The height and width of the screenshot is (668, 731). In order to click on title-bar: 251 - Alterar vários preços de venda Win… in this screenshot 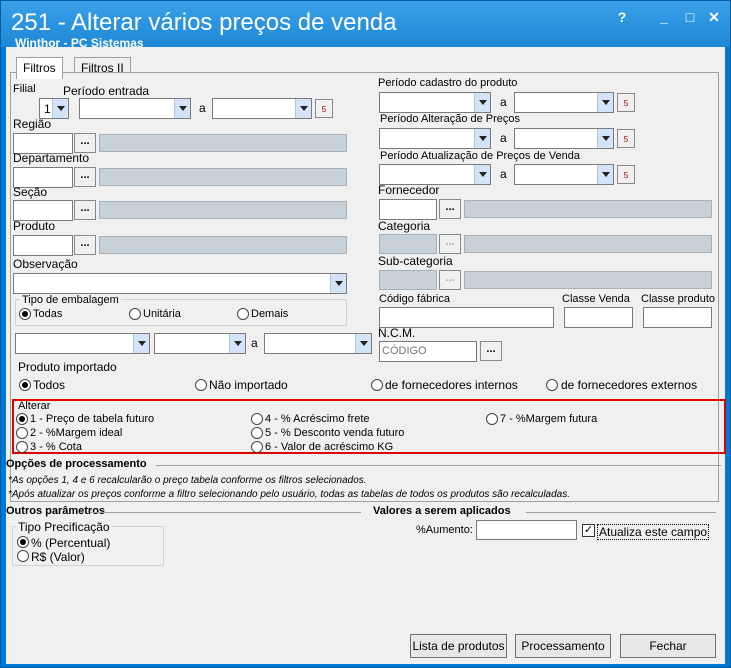, I will do `click(365, 25)`.